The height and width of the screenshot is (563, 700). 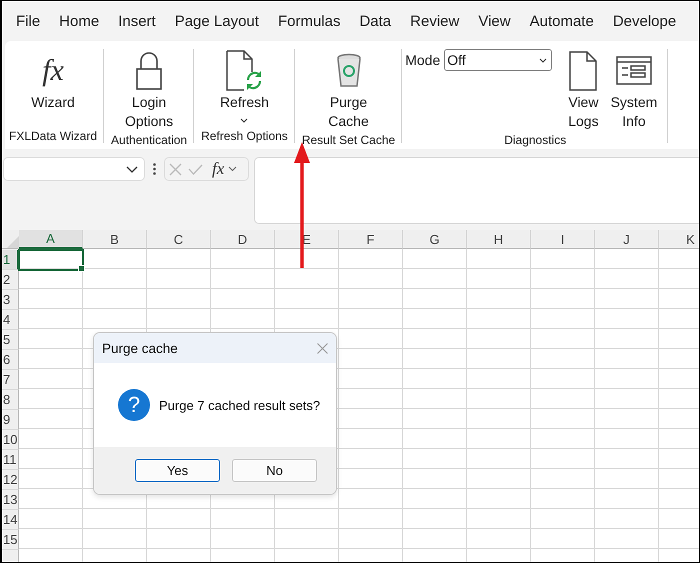 What do you see at coordinates (175, 169) in the screenshot?
I see `cancel-icon` at bounding box center [175, 169].